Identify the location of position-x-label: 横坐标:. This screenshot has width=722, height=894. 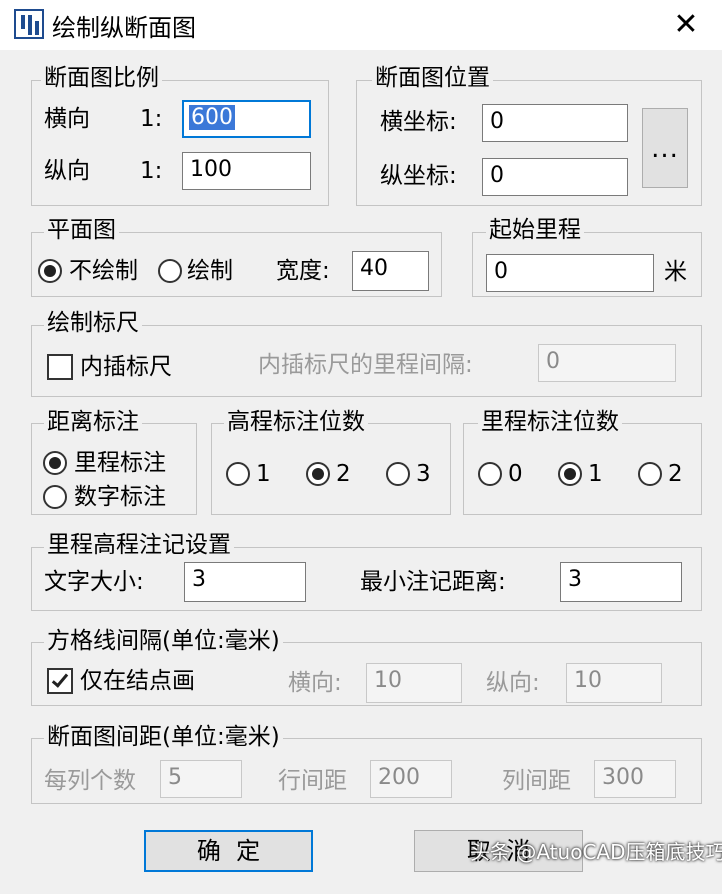
(418, 122).